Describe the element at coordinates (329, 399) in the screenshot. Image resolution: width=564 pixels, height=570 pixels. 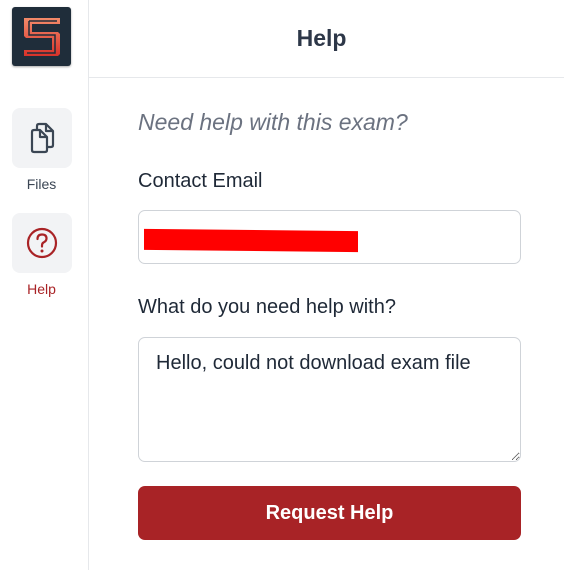
I see `help-message-textarea: Hello, could not download exam file` at that location.